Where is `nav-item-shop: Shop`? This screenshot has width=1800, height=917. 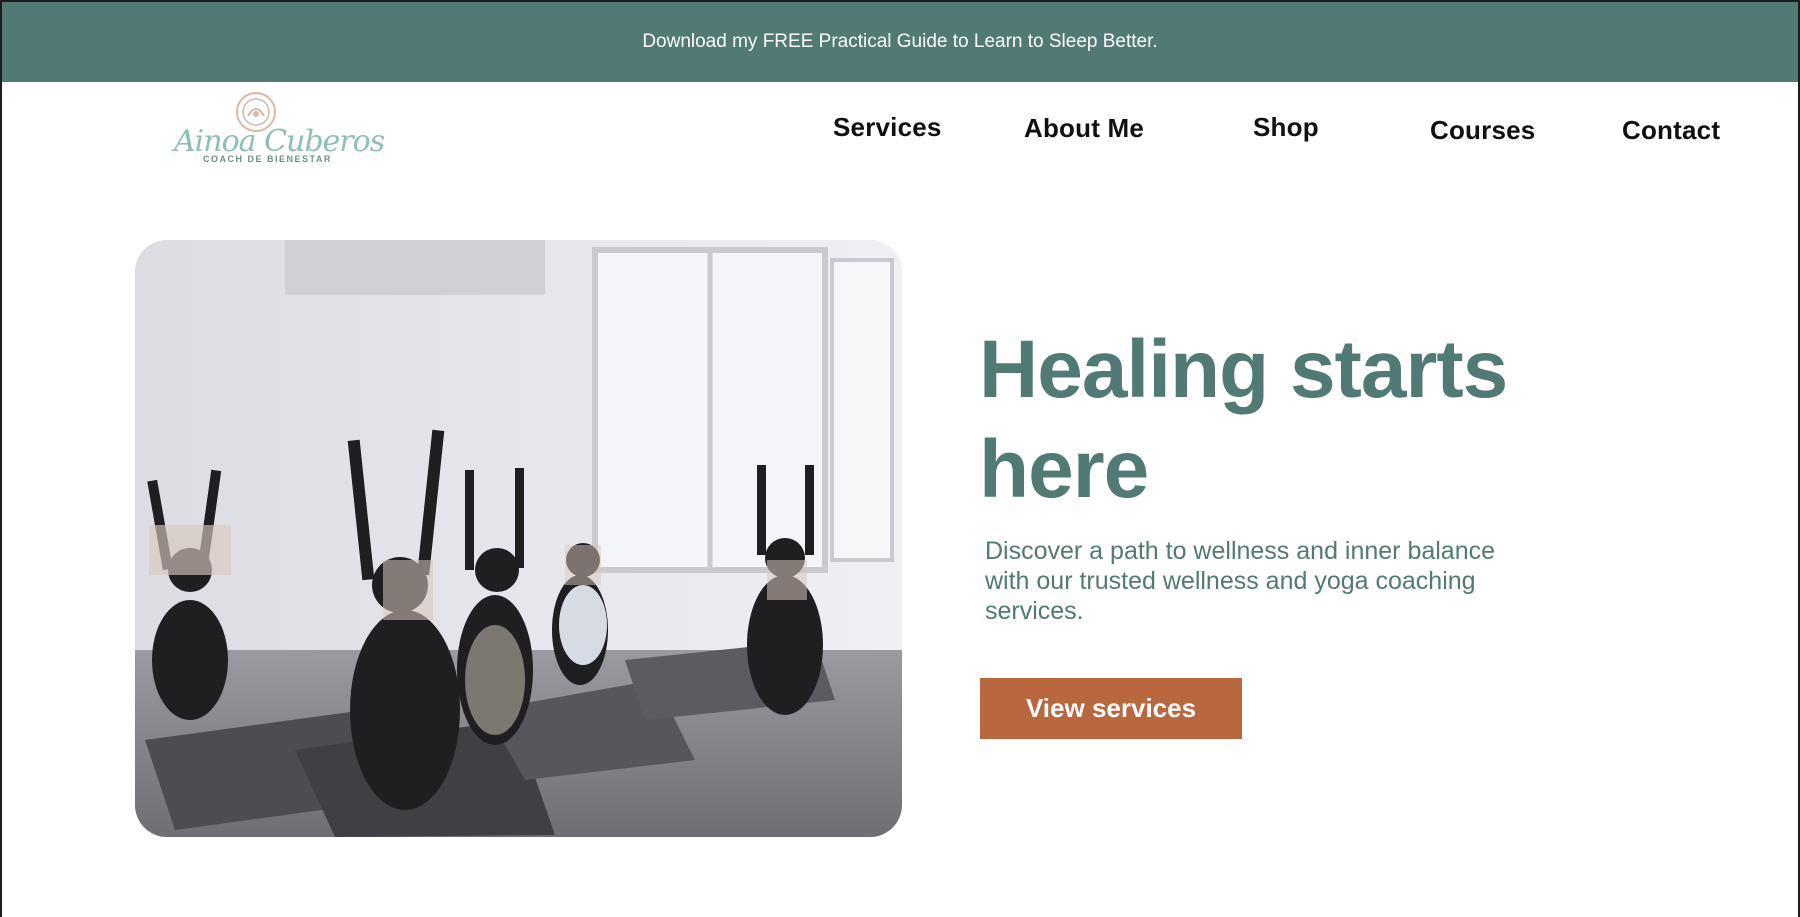
nav-item-shop: Shop is located at coordinates (1286, 127).